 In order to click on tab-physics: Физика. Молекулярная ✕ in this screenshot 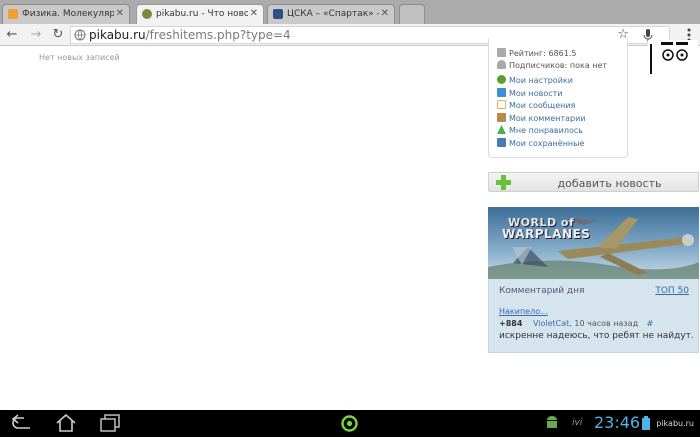, I will do `click(66, 14)`.